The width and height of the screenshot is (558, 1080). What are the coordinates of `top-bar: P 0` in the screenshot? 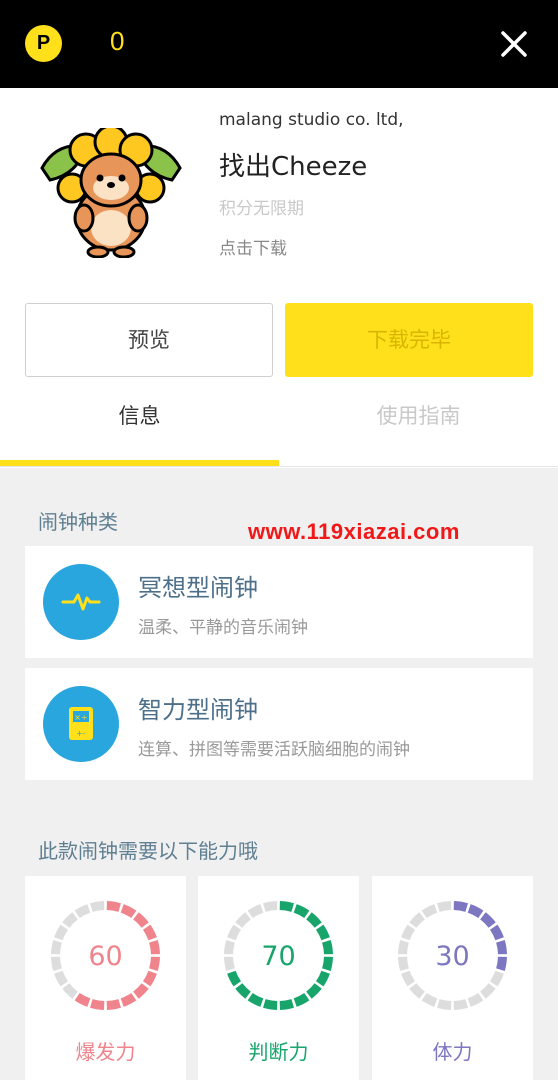 It's located at (279, 44).